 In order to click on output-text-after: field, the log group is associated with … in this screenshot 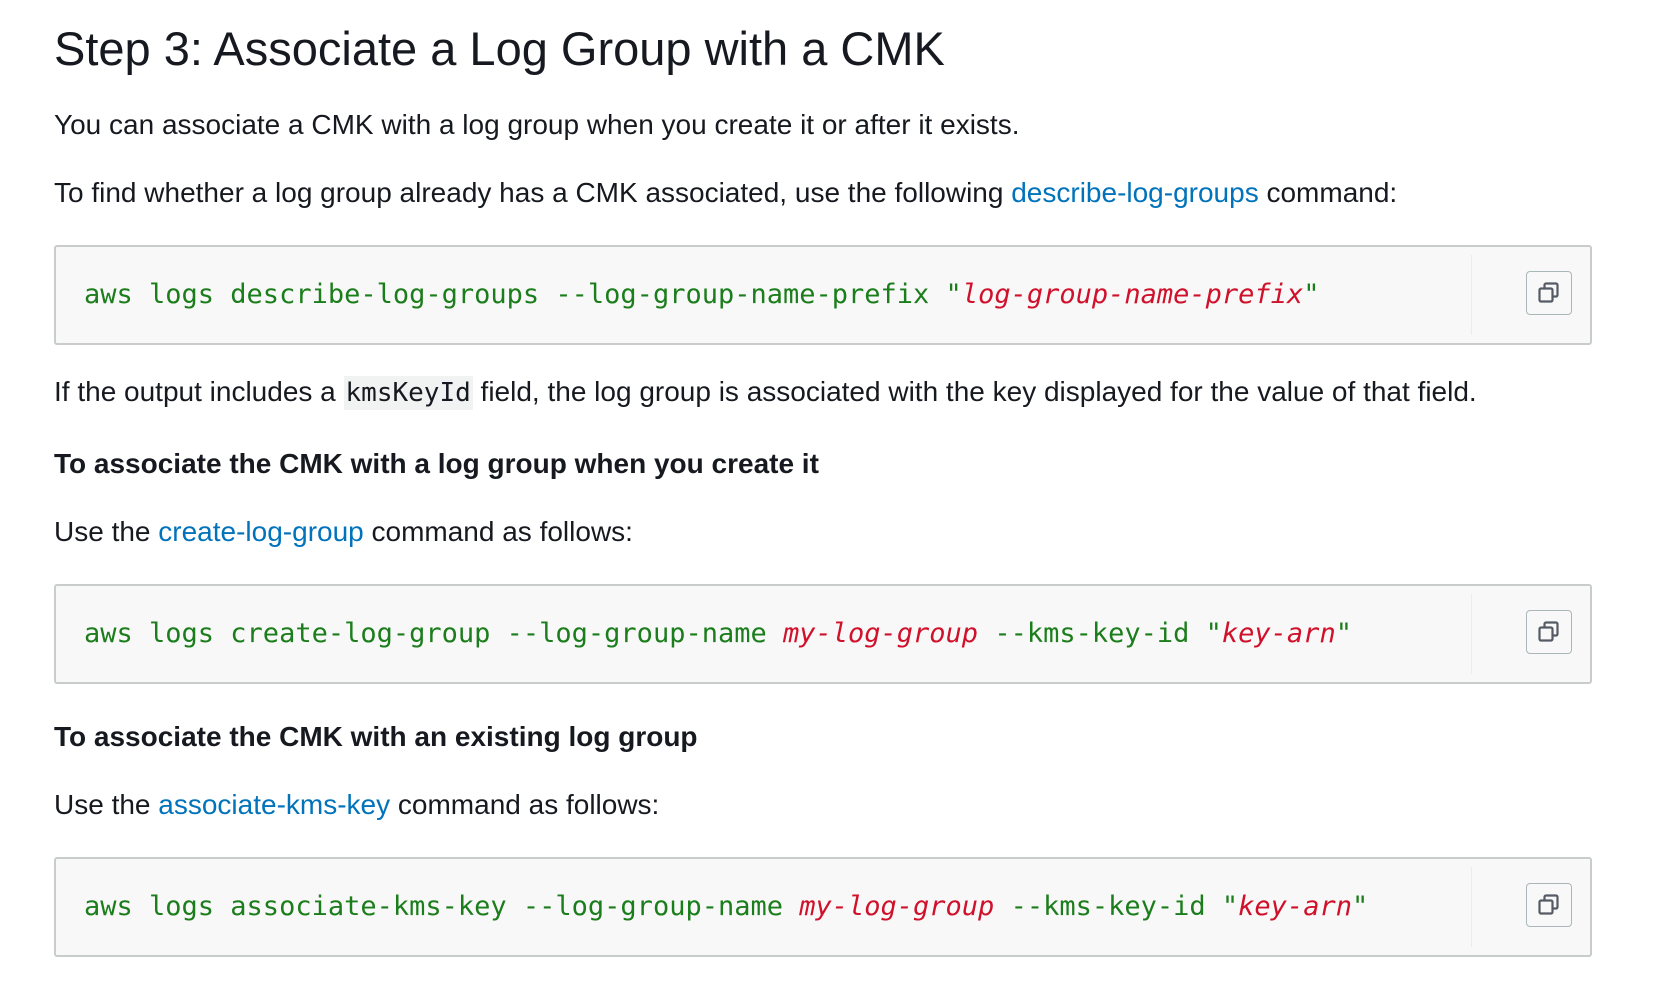, I will do `click(974, 391)`.